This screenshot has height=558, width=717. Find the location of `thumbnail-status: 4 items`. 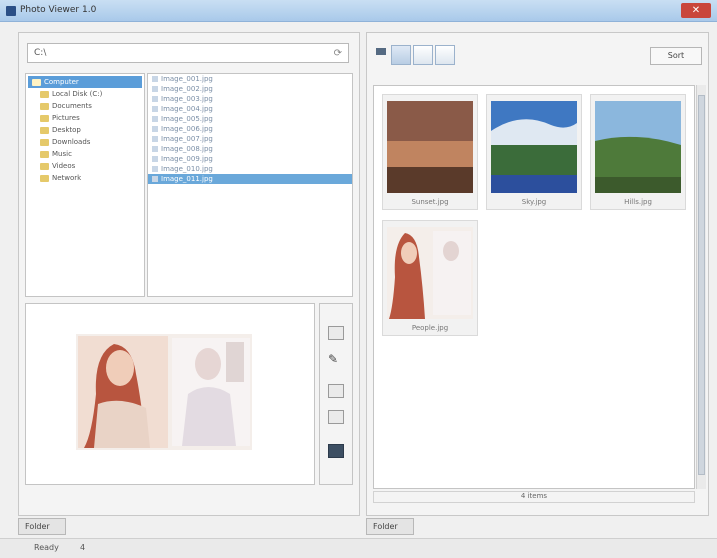

thumbnail-status: 4 items is located at coordinates (534, 497).